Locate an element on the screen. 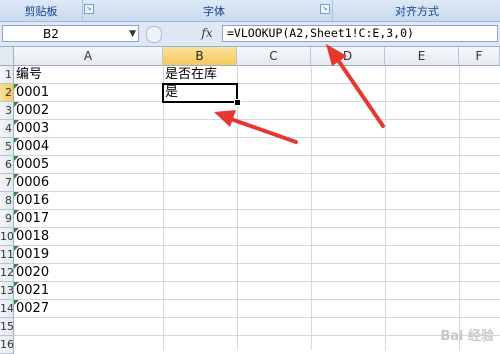 The height and width of the screenshot is (354, 500). arrow-to-cell is located at coordinates (256, 127).